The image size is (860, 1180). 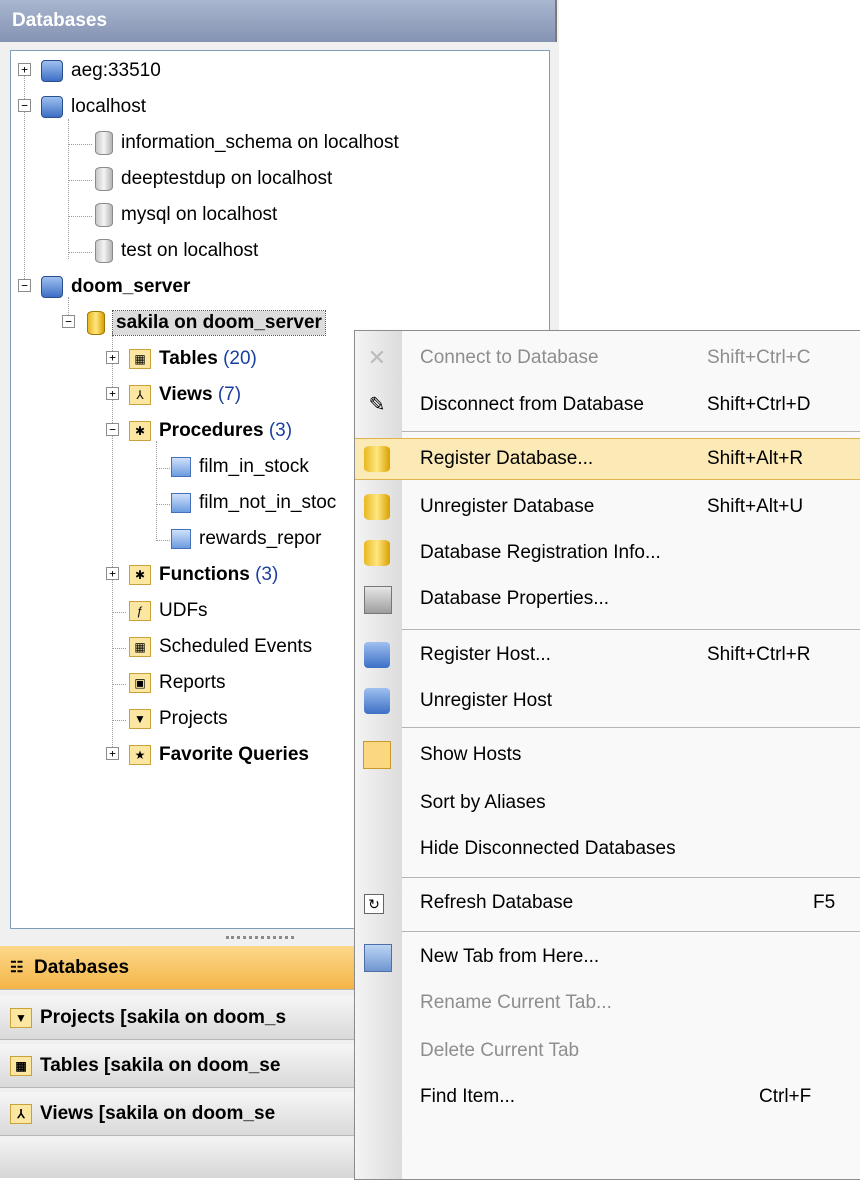 What do you see at coordinates (377, 655) in the screenshot?
I see `register-host-icon` at bounding box center [377, 655].